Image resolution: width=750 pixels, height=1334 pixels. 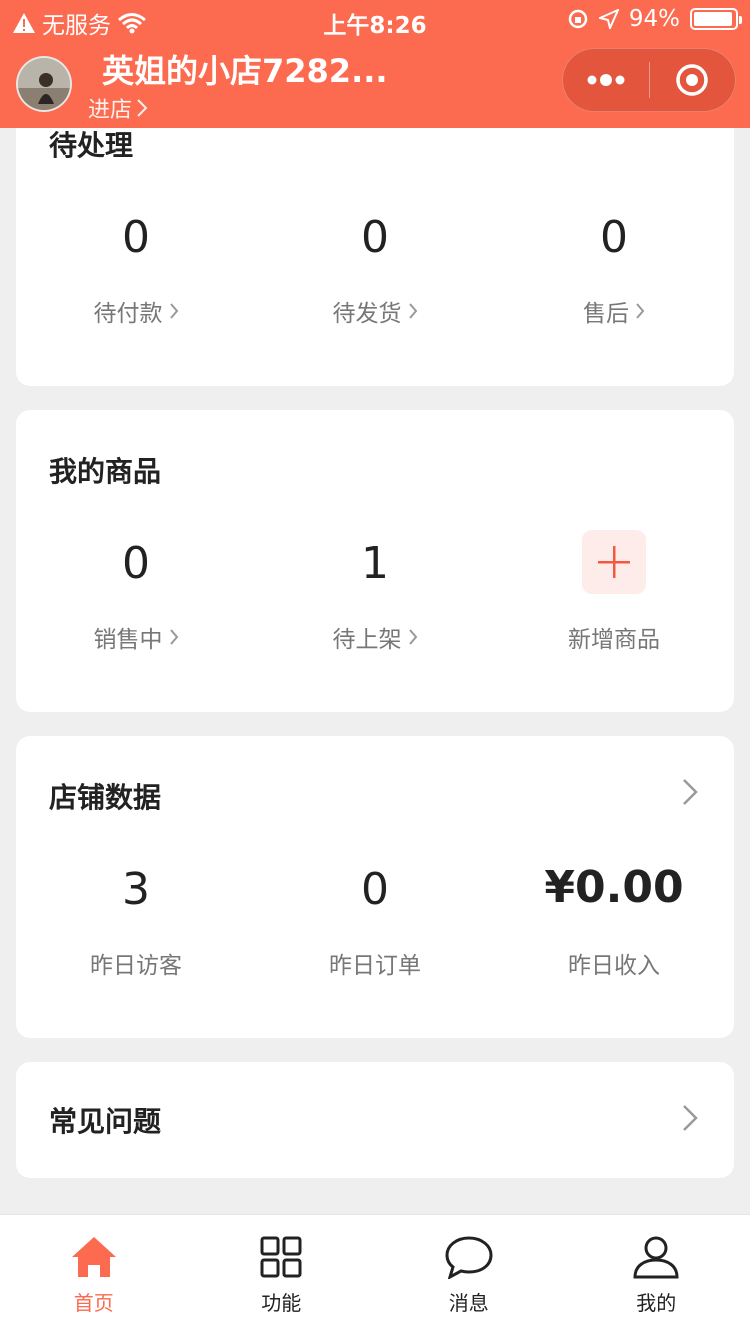 I want to click on battery-icon, so click(x=716, y=19).